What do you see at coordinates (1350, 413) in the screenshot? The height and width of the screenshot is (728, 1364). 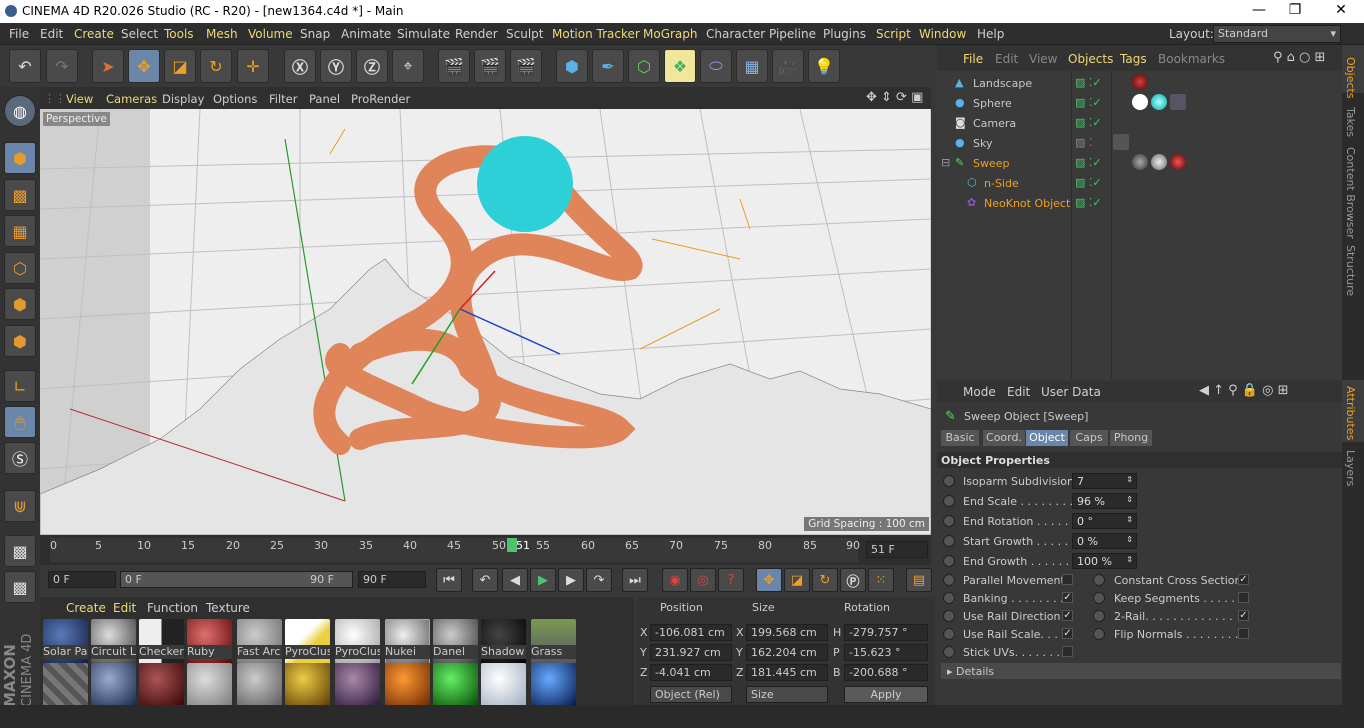 I see `side-tab-attributes: Attributes` at bounding box center [1350, 413].